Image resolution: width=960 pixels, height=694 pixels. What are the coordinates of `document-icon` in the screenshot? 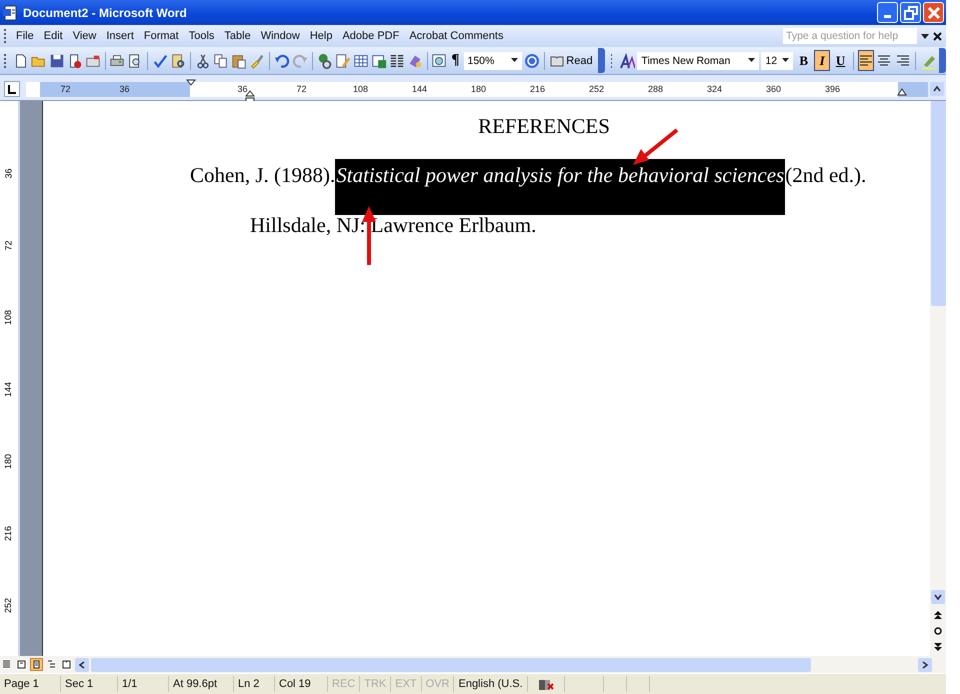 It's located at (11, 12).